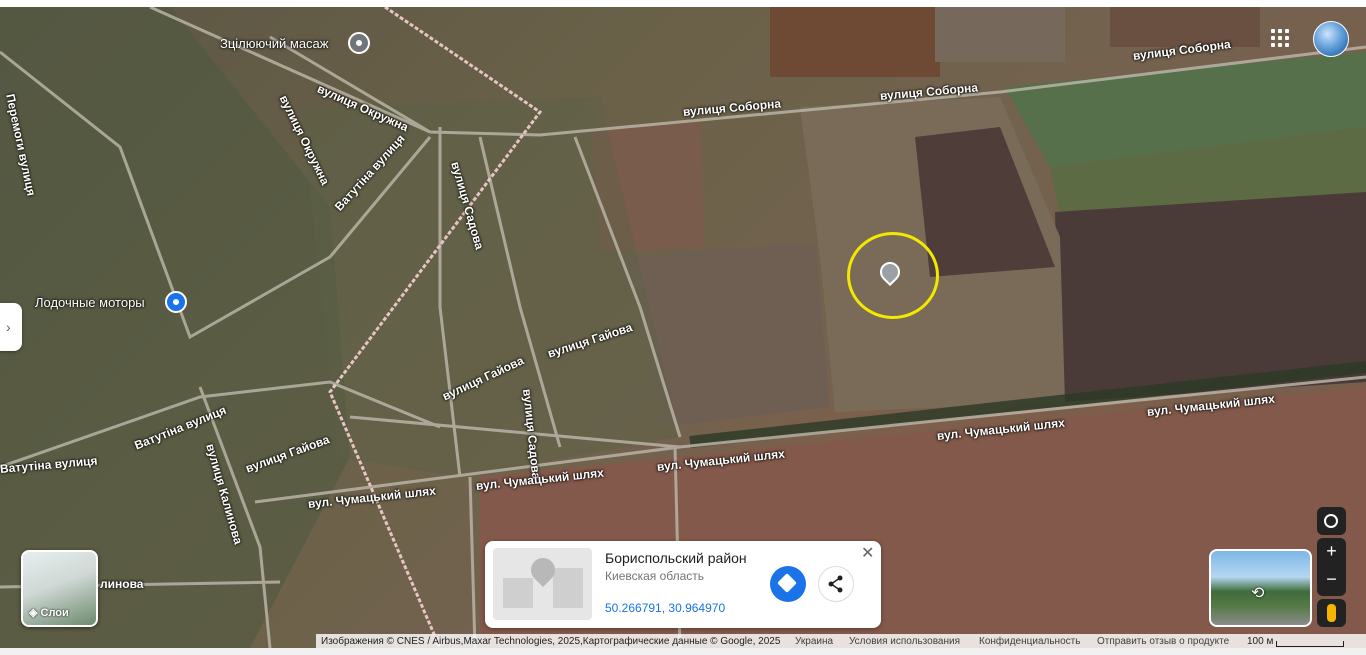 This screenshot has width=1366, height=655. I want to click on directions-button, so click(788, 584).